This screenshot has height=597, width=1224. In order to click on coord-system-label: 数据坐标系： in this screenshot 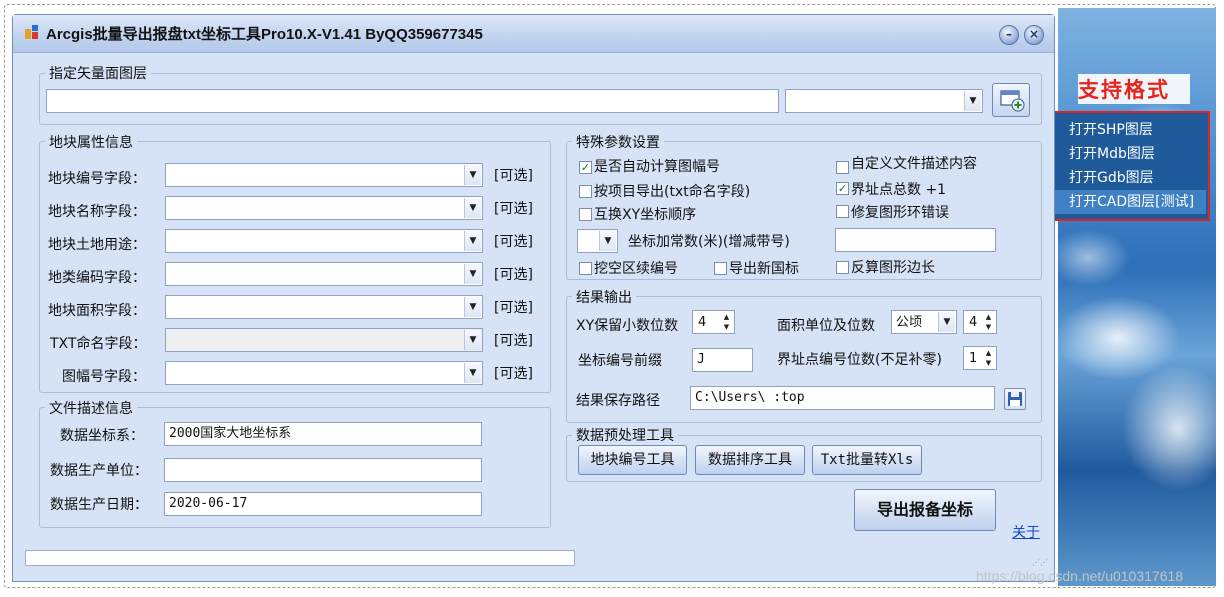, I will do `click(102, 436)`.